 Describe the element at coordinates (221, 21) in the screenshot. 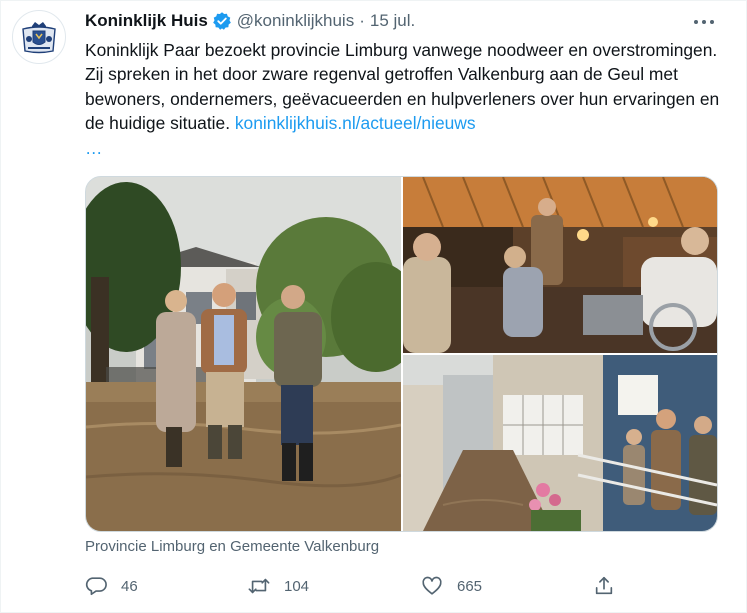

I see `verified-badge-icon` at that location.